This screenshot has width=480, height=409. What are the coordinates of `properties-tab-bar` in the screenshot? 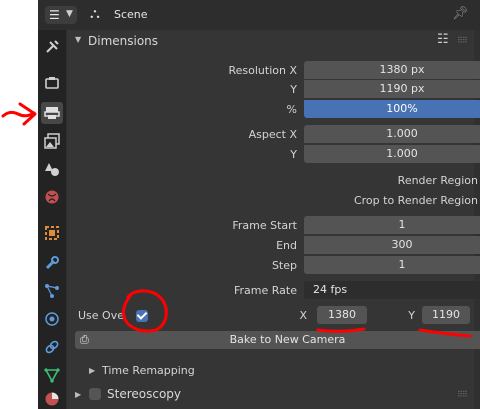 It's located at (52, 219).